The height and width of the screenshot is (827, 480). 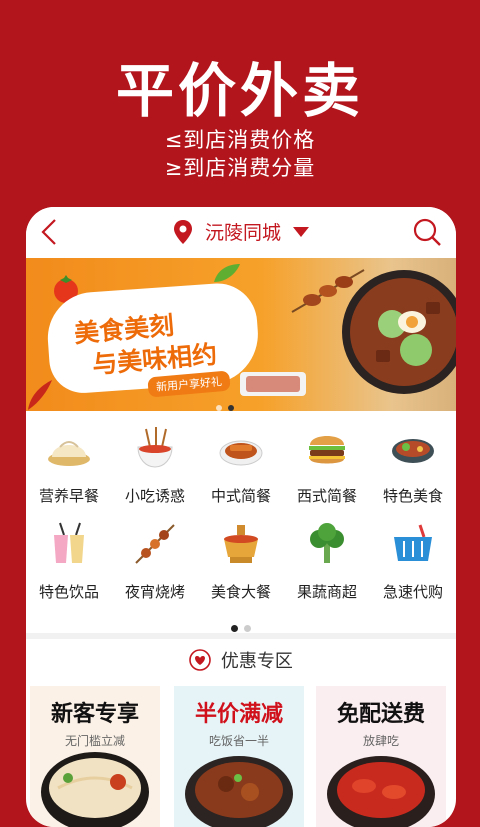 I want to click on deal-title: 半价满减, so click(x=238, y=714).